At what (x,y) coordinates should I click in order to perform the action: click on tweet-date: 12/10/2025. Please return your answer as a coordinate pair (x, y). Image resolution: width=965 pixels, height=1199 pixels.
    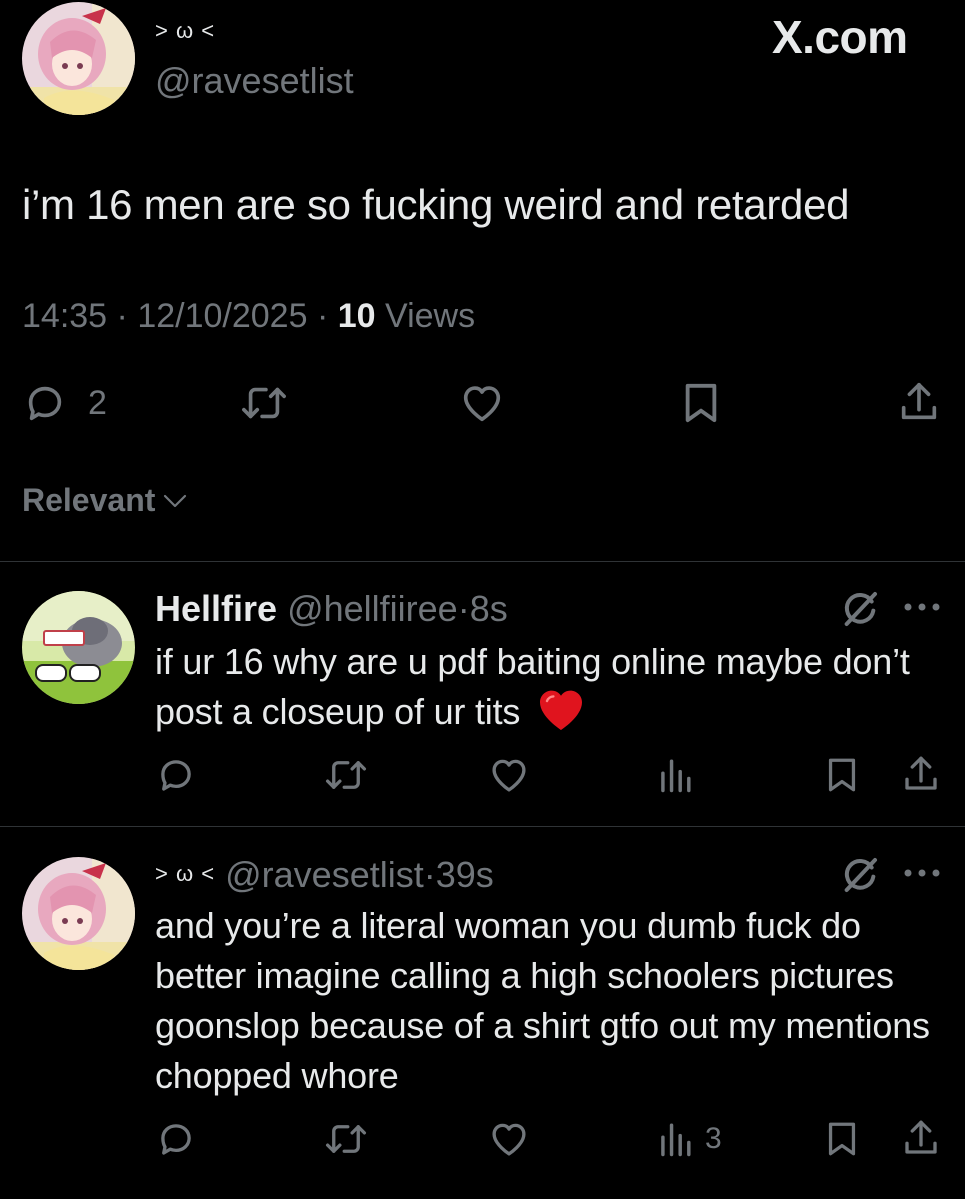
    Looking at the image, I should click on (222, 316).